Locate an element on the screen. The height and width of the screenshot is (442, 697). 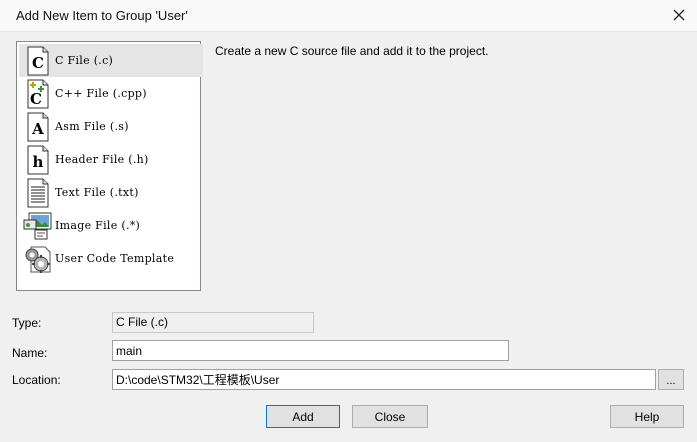
type-label: Type: is located at coordinates (27, 323).